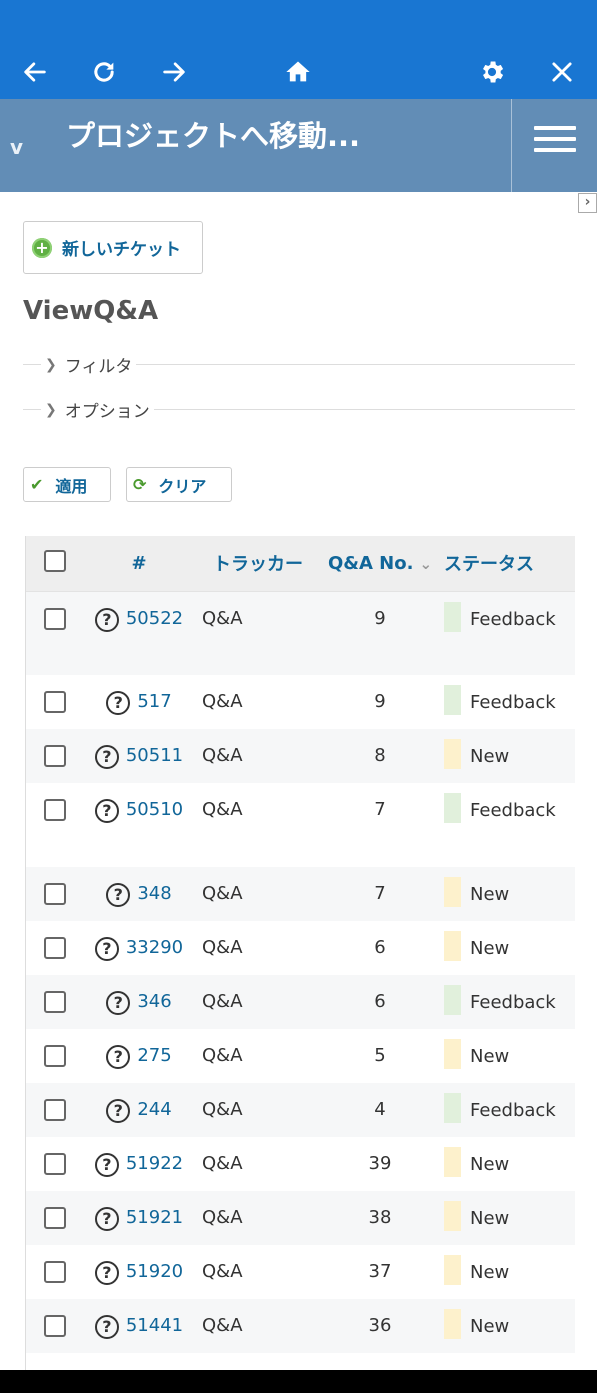 The width and height of the screenshot is (597, 1393). Describe the element at coordinates (562, 72) in the screenshot. I see `close-button` at that location.